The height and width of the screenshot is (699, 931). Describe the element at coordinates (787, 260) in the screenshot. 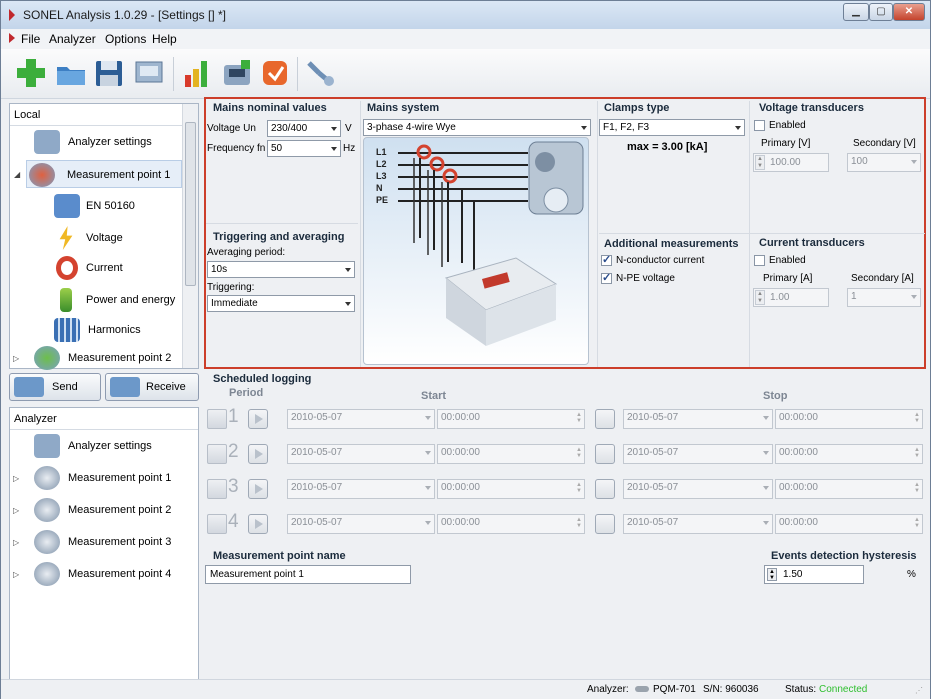

I see `current-transducers-enabled-label: Enabled` at that location.